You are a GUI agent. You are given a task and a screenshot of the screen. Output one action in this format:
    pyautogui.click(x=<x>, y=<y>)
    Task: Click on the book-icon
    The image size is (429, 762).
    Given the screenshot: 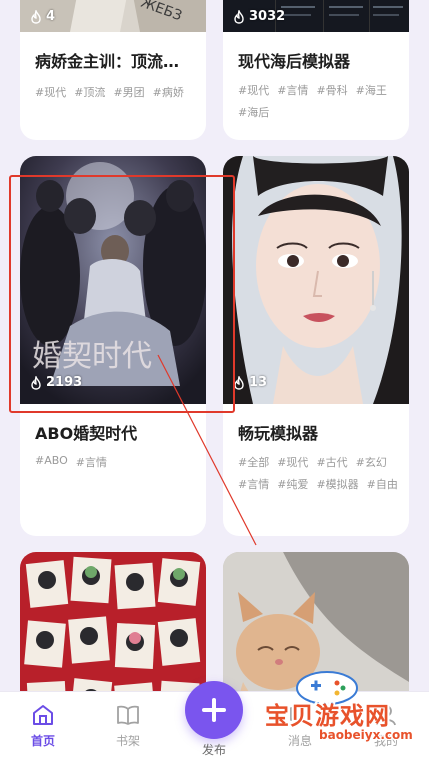 What is the action you would take?
    pyautogui.click(x=128, y=715)
    